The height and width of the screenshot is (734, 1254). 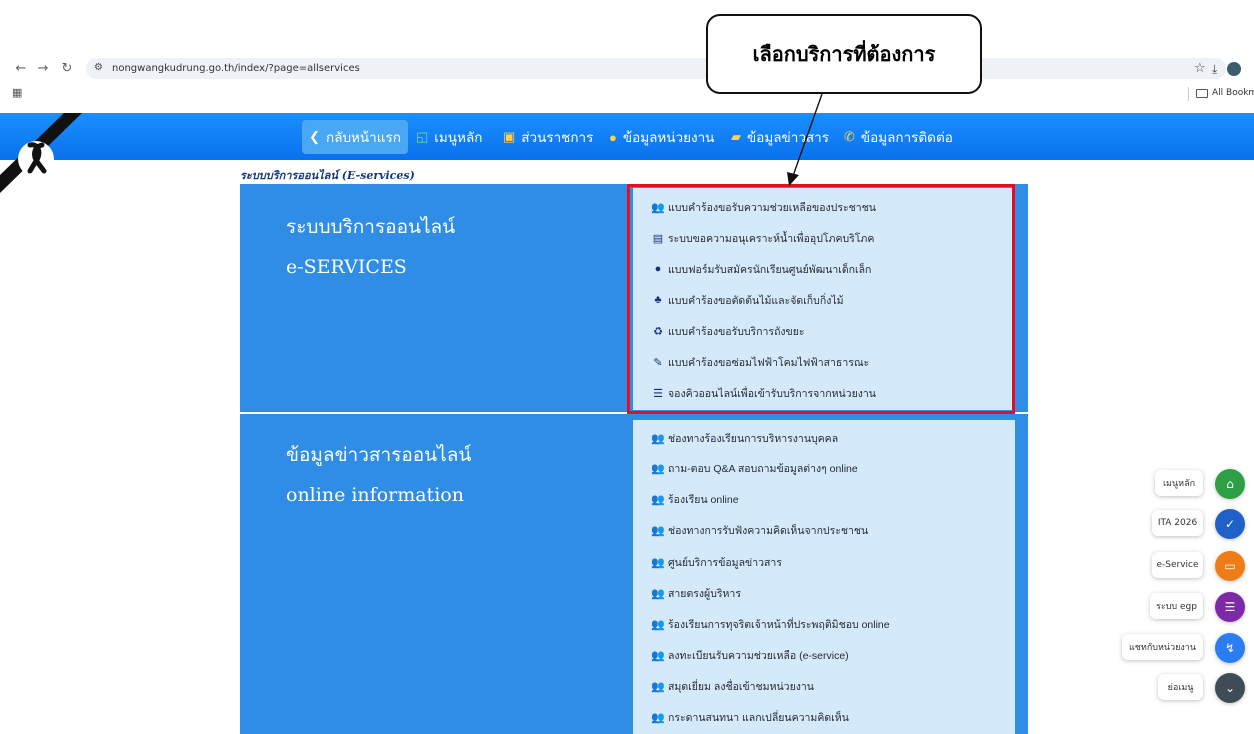 I want to click on info-item-label: ลงทะเบียนรับความช่วยเหลือ (e-service), so click(x=758, y=655).